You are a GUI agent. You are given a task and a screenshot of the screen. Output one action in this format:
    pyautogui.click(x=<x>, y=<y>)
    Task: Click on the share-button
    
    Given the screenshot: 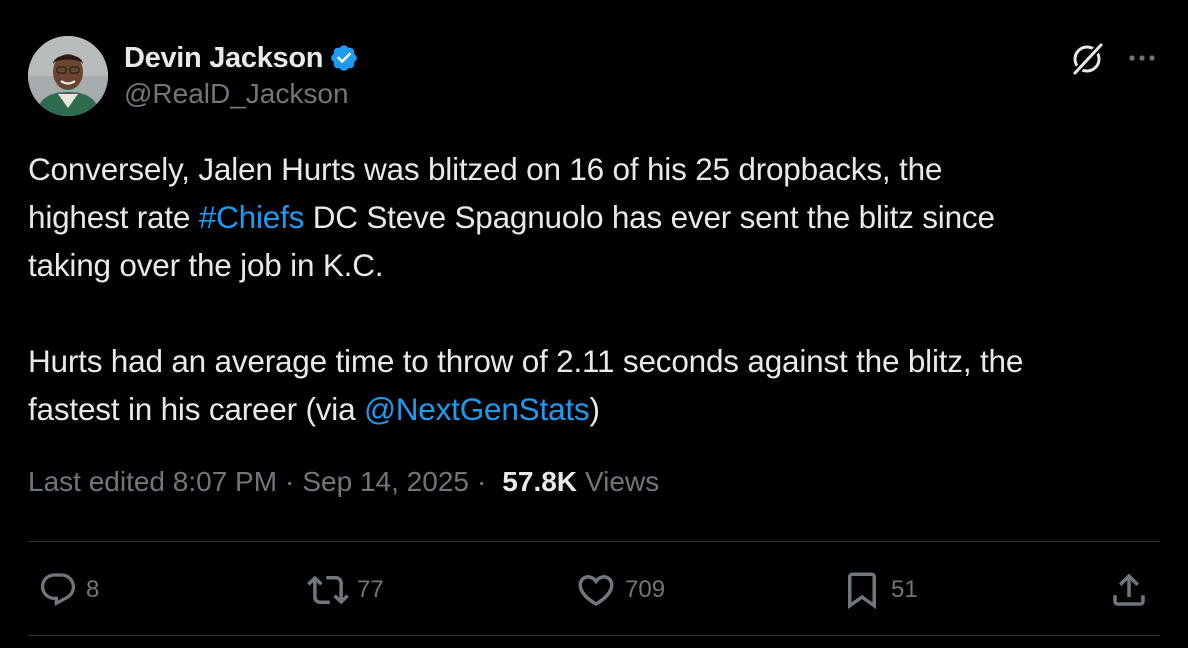 What is the action you would take?
    pyautogui.click(x=1129, y=590)
    